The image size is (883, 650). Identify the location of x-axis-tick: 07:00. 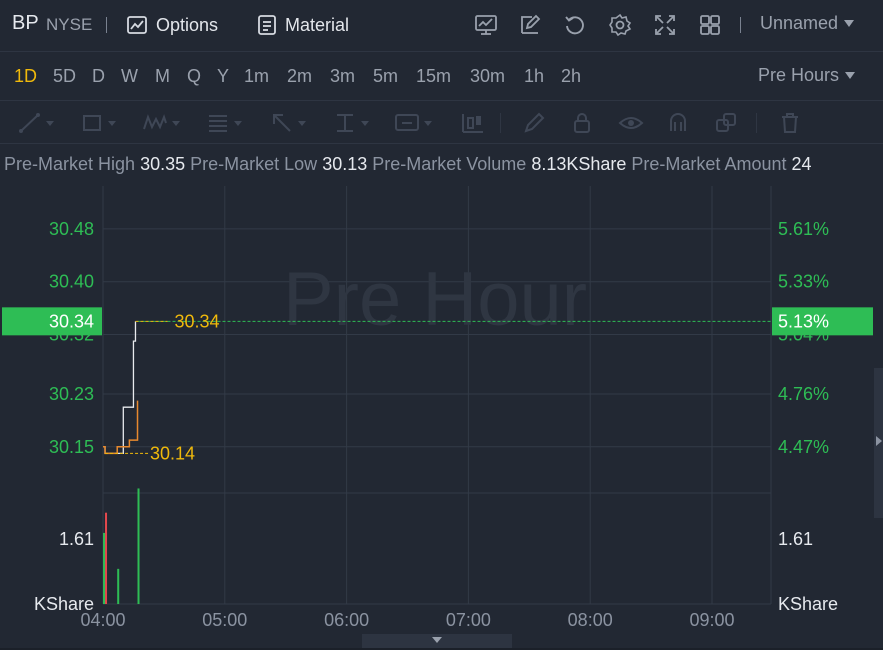
(468, 620).